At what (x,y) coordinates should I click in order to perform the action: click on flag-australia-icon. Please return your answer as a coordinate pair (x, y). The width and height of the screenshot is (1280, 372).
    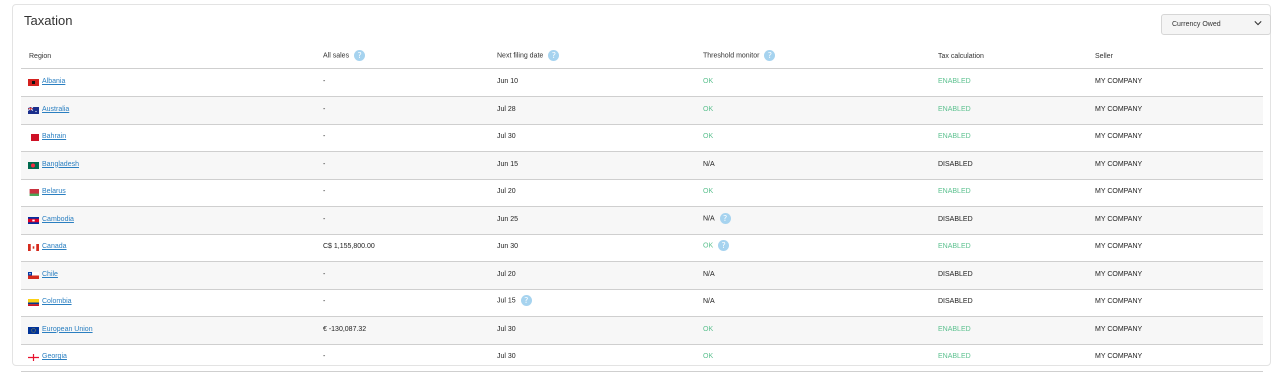
    Looking at the image, I should click on (33, 110).